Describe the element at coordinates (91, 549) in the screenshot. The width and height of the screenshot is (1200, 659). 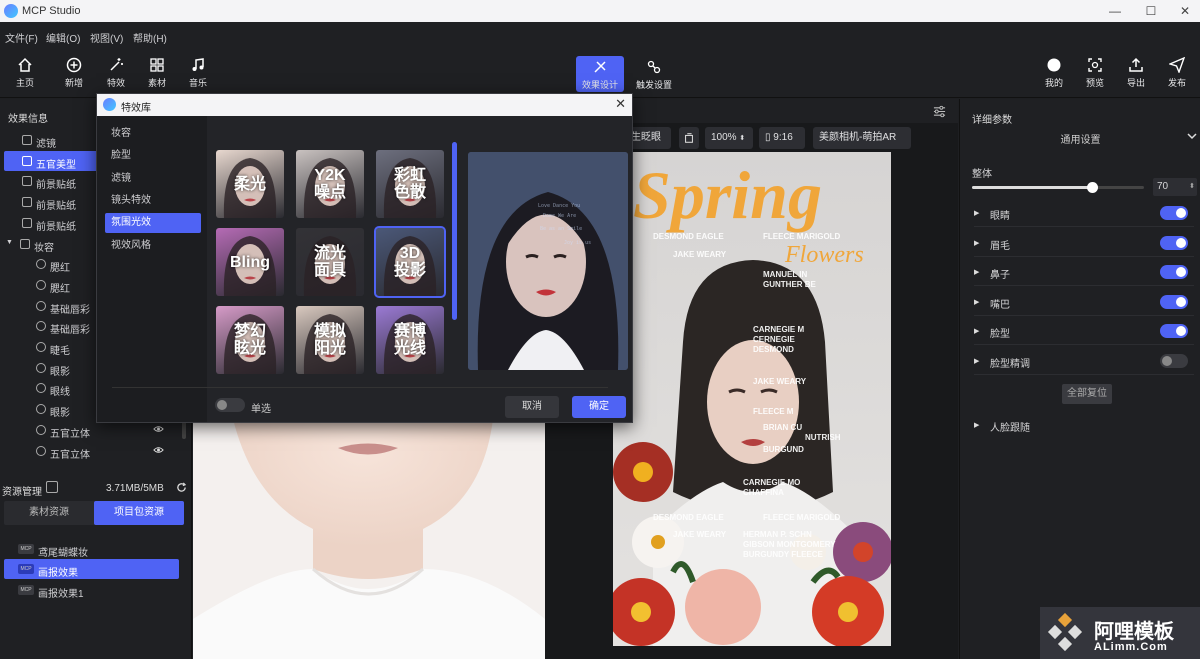
I see `resource-item: MCP 鸢尾蝴蝶妆` at that location.